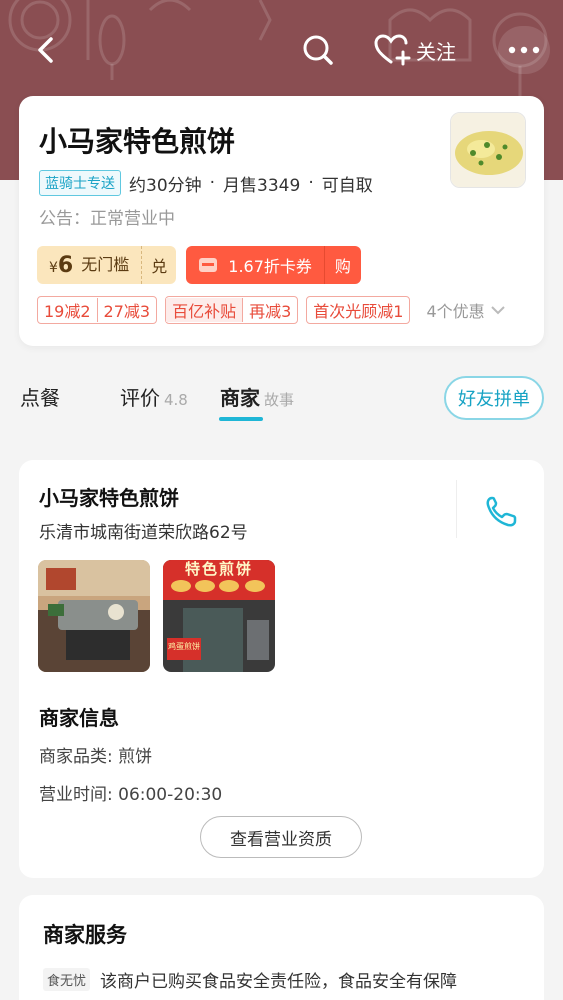 This screenshot has height=1000, width=563. I want to click on tab-merchant: 商家 故事, so click(257, 396).